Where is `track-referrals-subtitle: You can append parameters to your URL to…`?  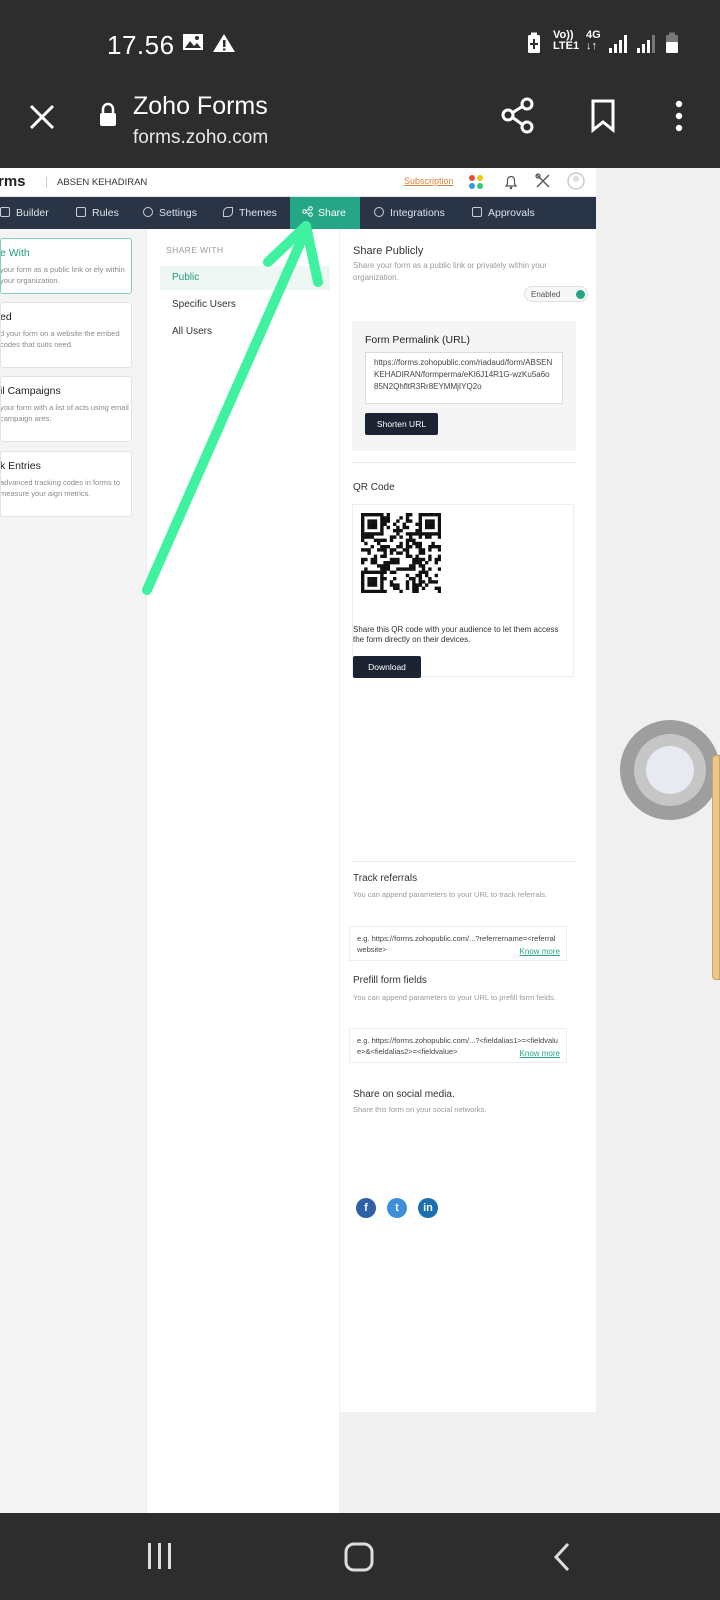
track-referrals-subtitle: You can append parameters to your URL to… is located at coordinates (450, 894).